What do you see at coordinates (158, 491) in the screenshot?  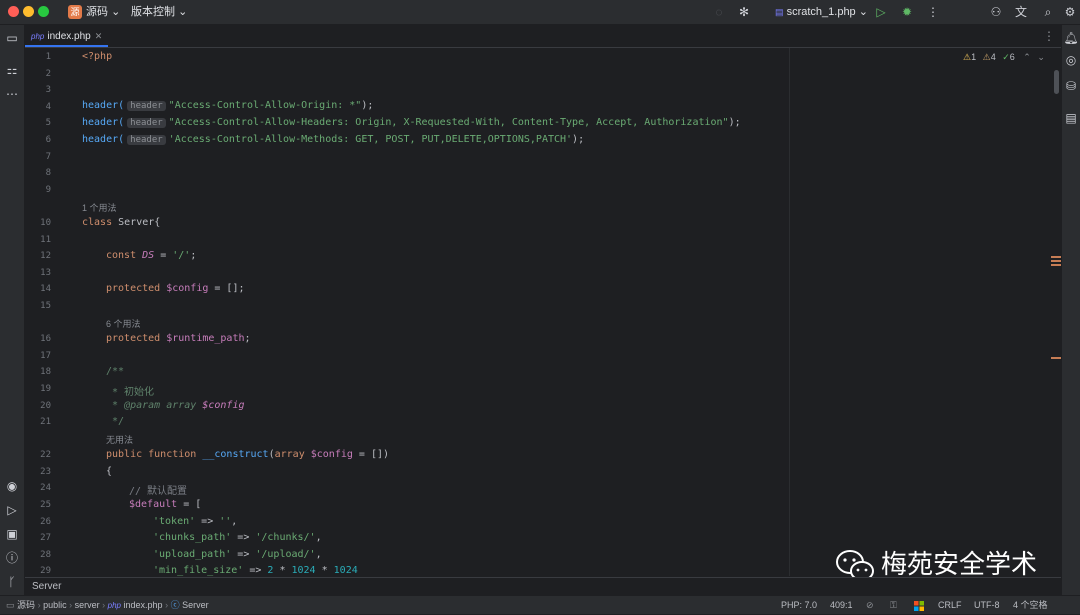 I see `code-line: // 默认配置` at bounding box center [158, 491].